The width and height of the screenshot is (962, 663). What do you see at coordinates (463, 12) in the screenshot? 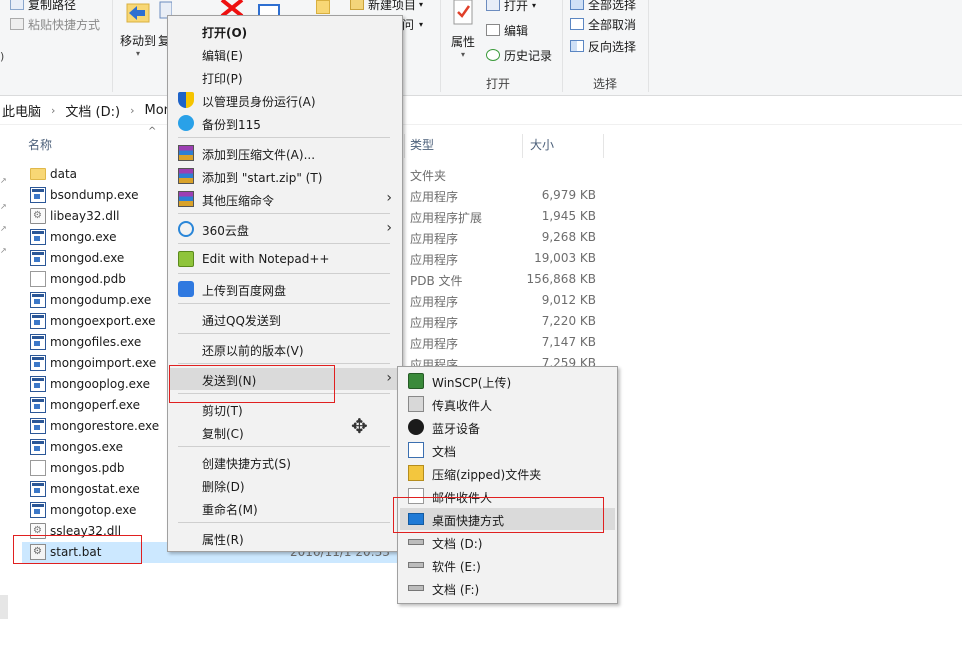
I see `properties-icon` at bounding box center [463, 12].